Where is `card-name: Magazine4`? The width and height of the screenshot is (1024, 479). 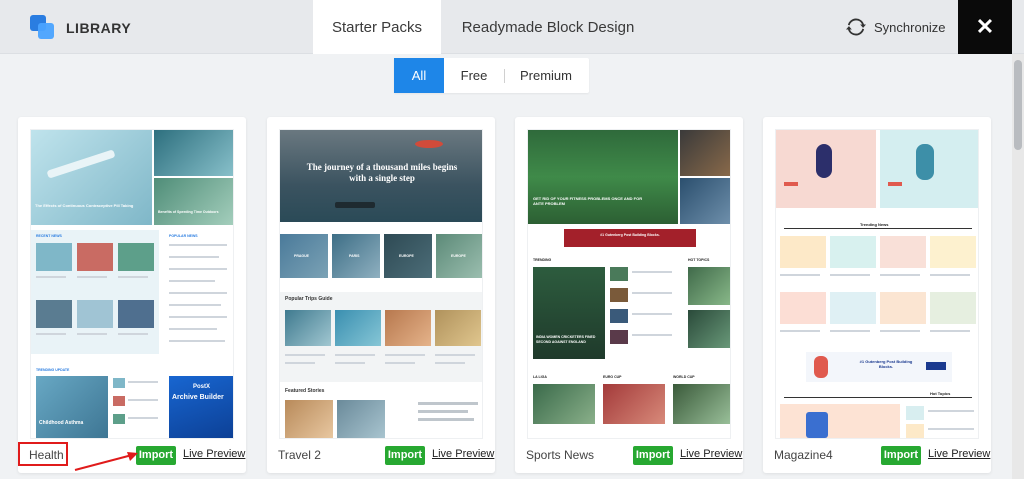
card-name: Magazine4 is located at coordinates (803, 455).